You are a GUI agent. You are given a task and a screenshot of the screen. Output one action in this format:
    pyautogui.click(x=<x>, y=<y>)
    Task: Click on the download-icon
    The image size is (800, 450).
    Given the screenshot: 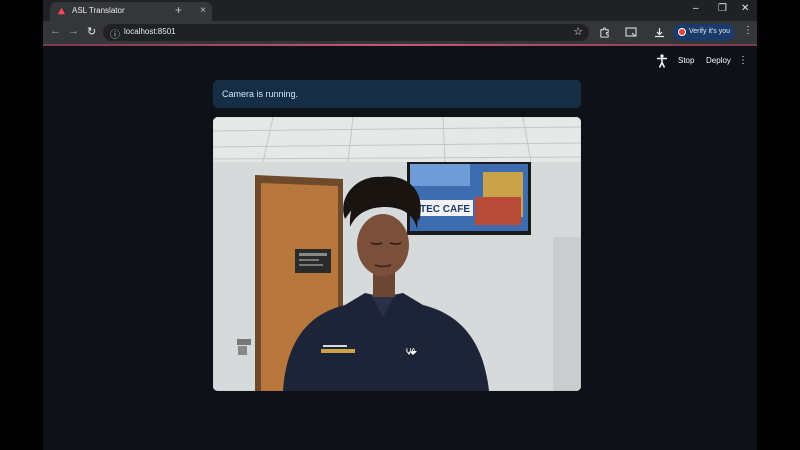 What is the action you would take?
    pyautogui.click(x=659, y=32)
    